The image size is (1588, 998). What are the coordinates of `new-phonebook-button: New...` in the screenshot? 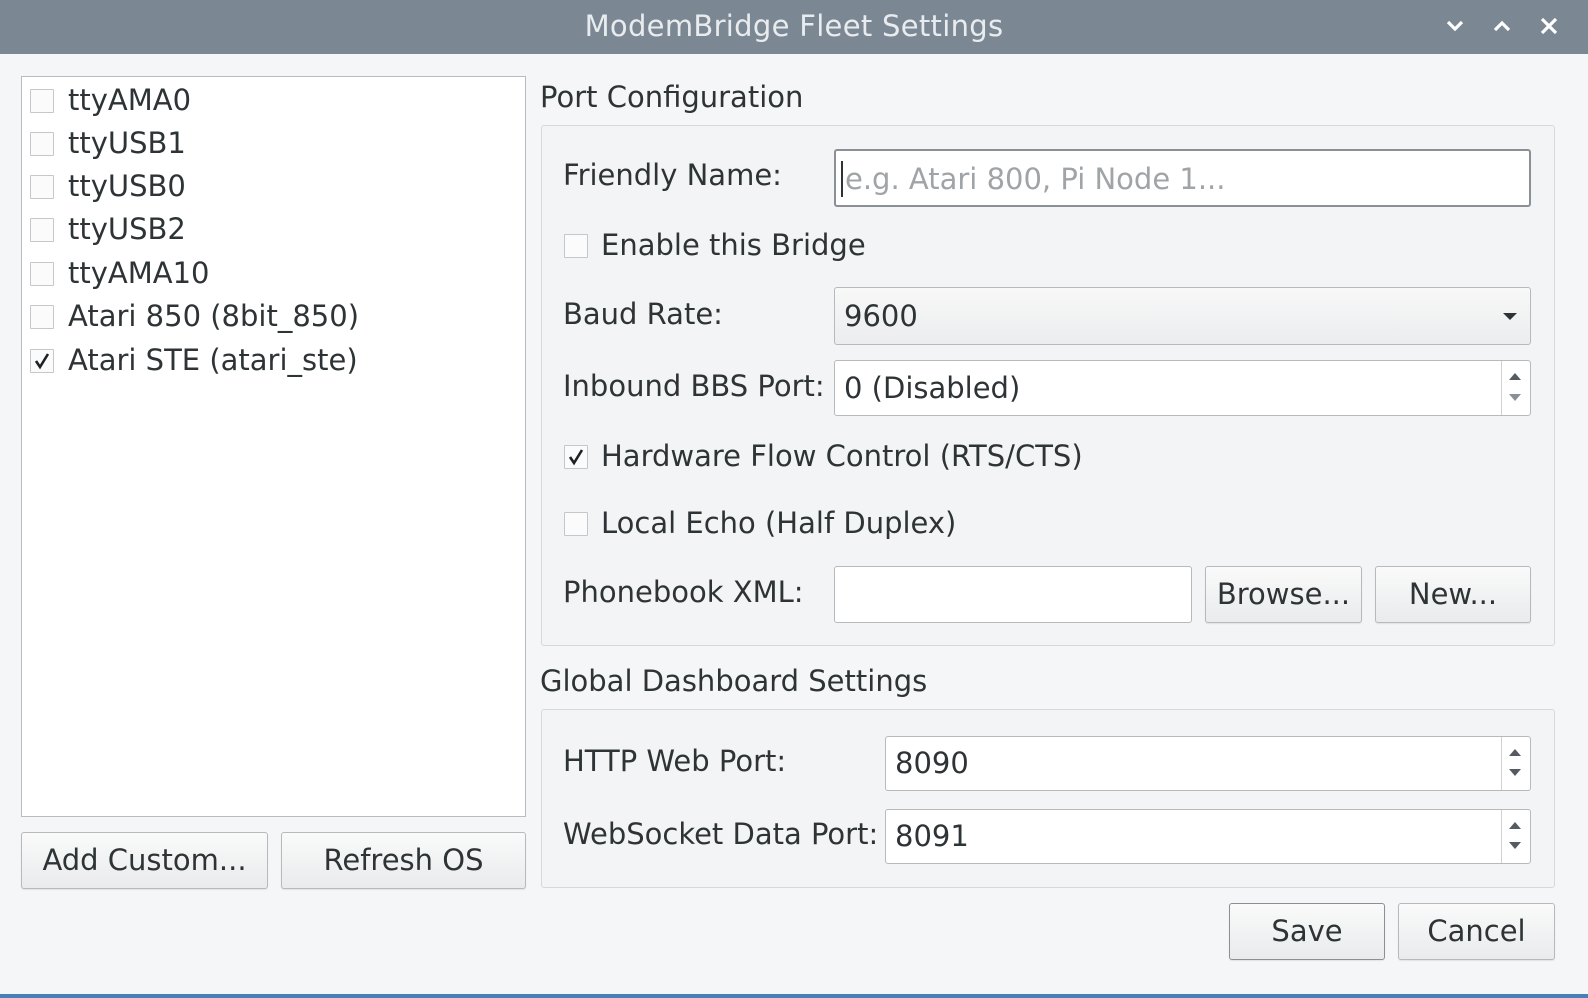 It's located at (1453, 594).